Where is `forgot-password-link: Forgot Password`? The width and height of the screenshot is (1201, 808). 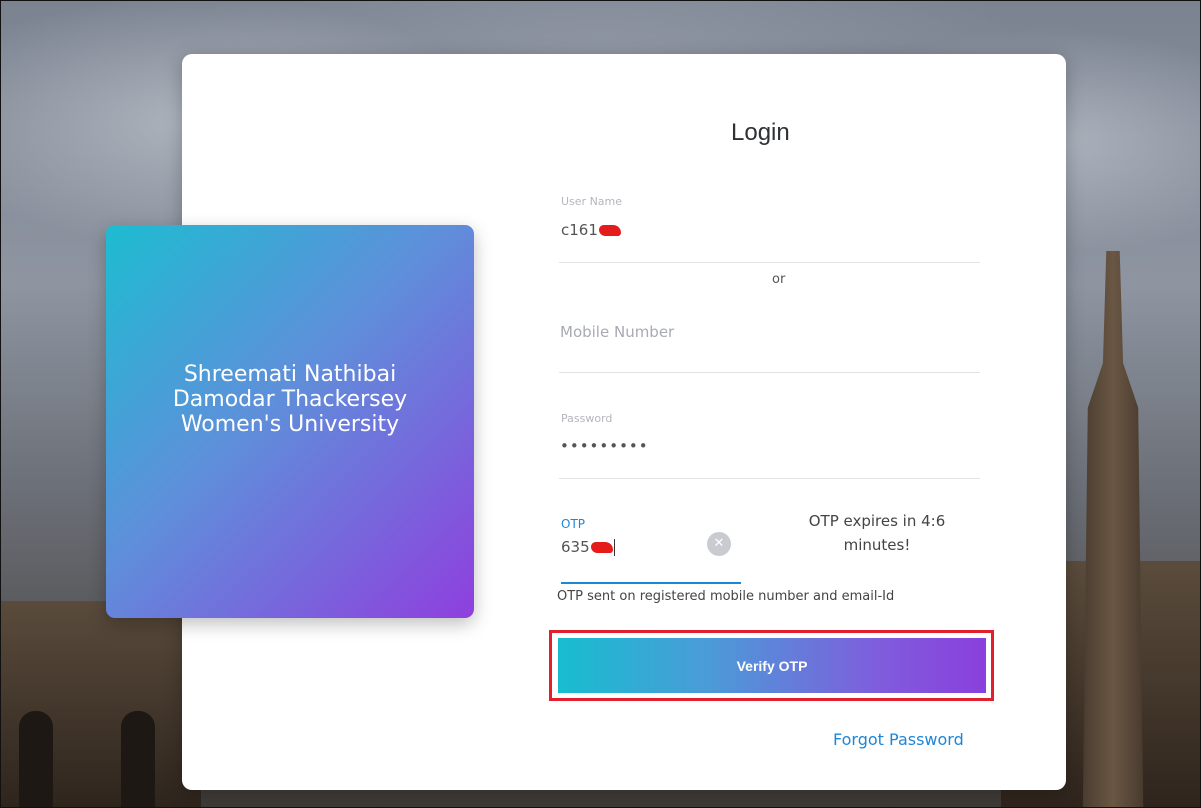
forgot-password-link: Forgot Password is located at coordinates (898, 739).